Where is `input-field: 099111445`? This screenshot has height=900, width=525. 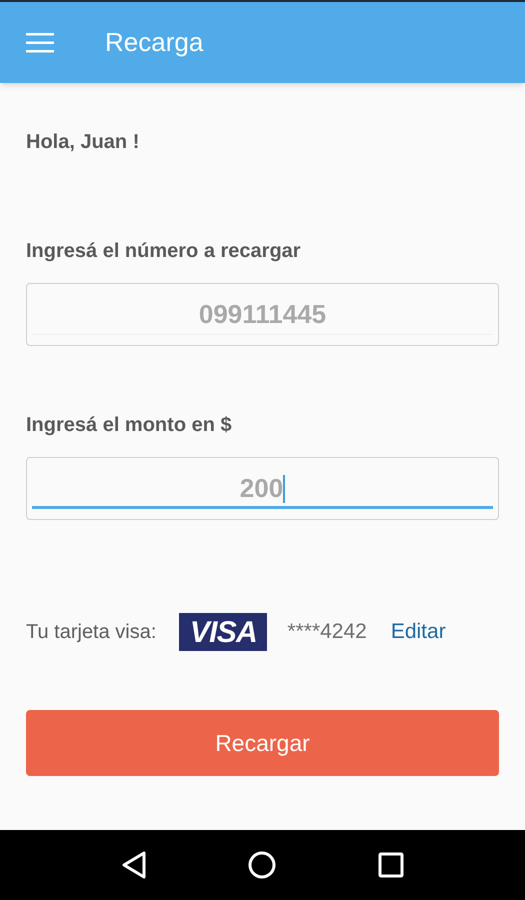
input-field: 099111445 is located at coordinates (262, 314).